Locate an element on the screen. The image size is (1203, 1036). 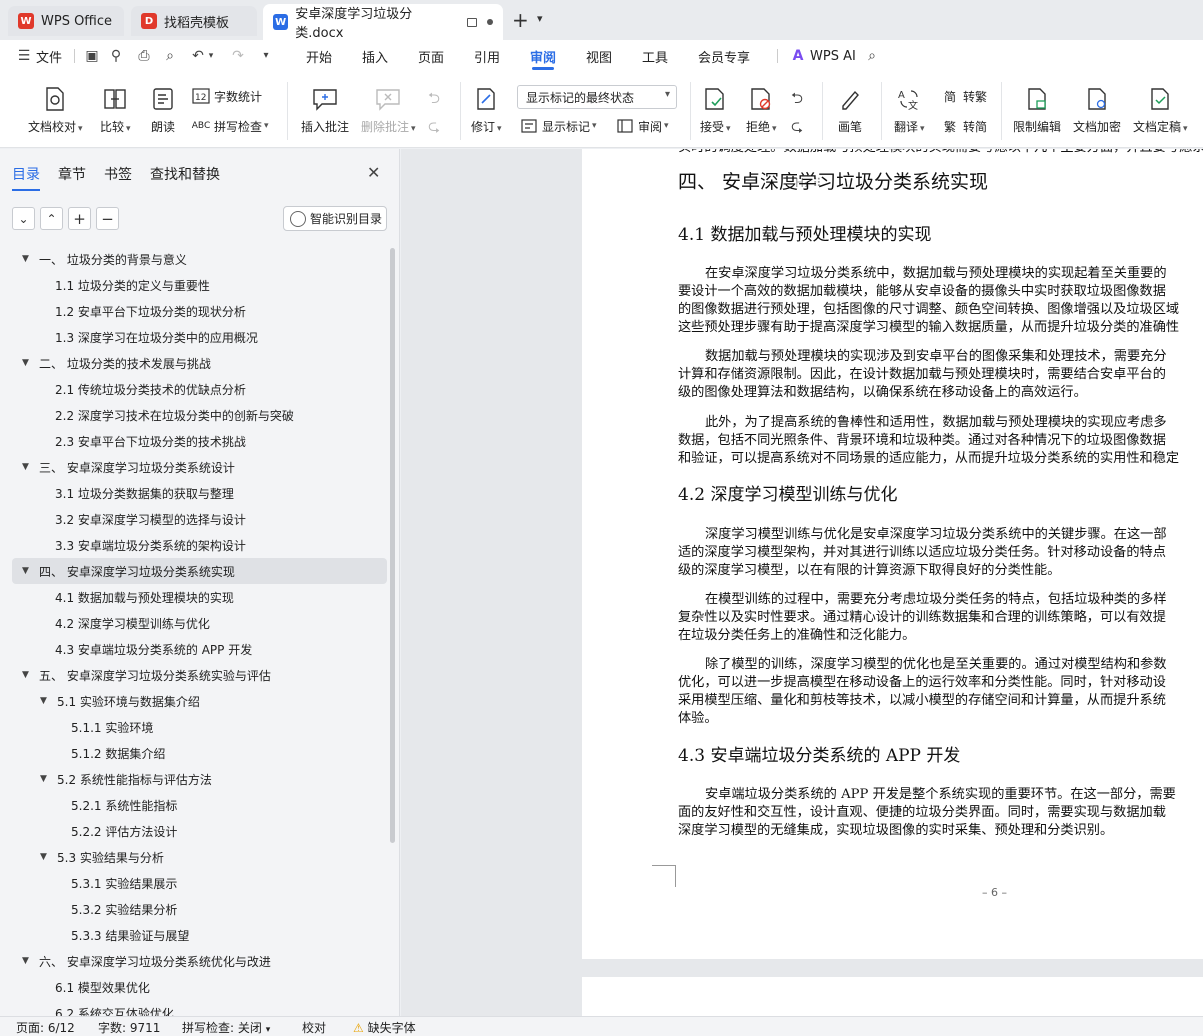
toc-item: ▼ 二、 垃圾分类的技术发展与挑战 is located at coordinates (199, 363).